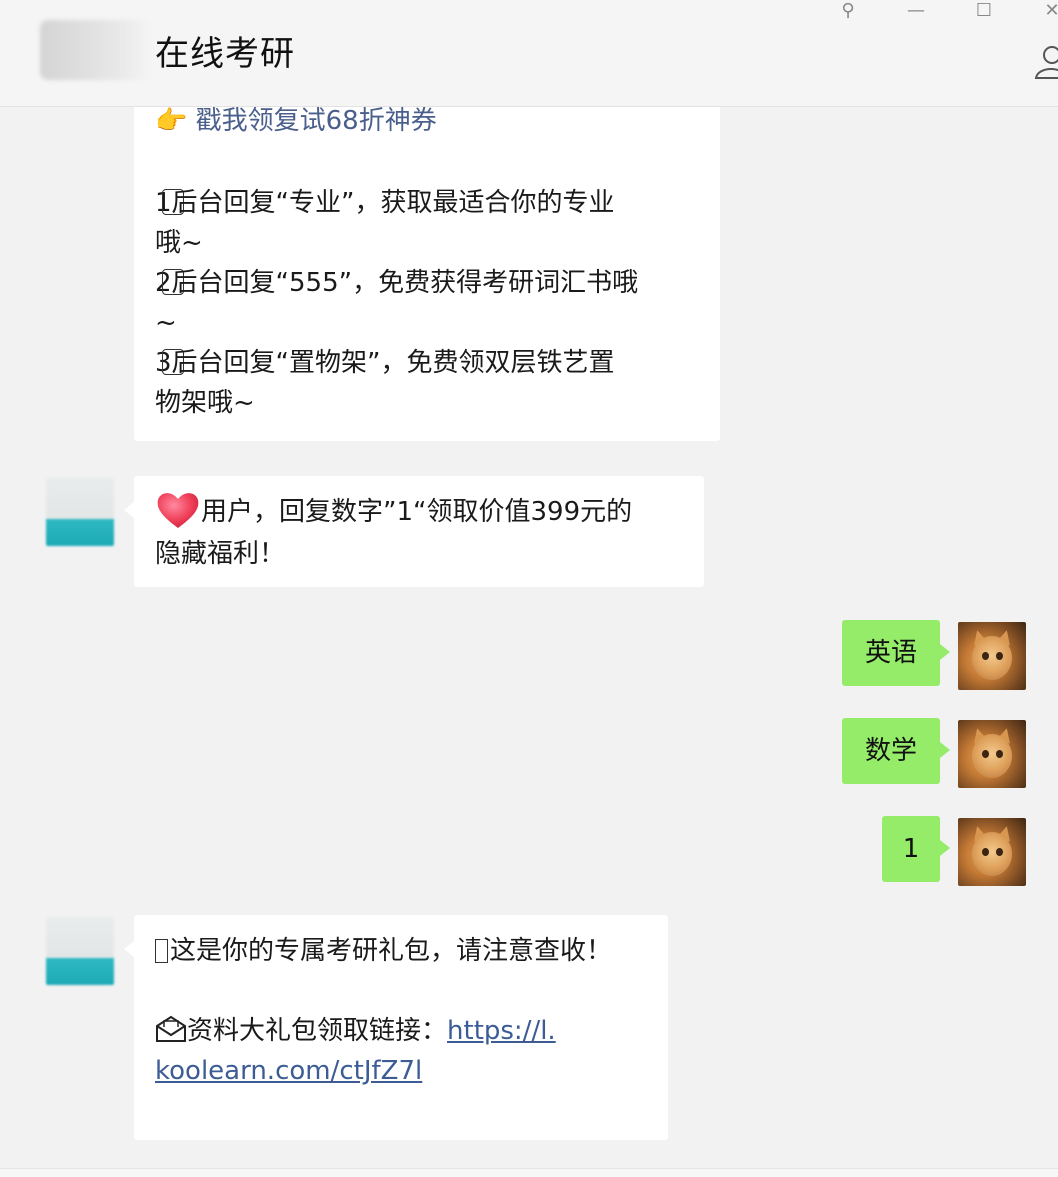  What do you see at coordinates (225, 54) in the screenshot?
I see `chat-title: 在线考研` at bounding box center [225, 54].